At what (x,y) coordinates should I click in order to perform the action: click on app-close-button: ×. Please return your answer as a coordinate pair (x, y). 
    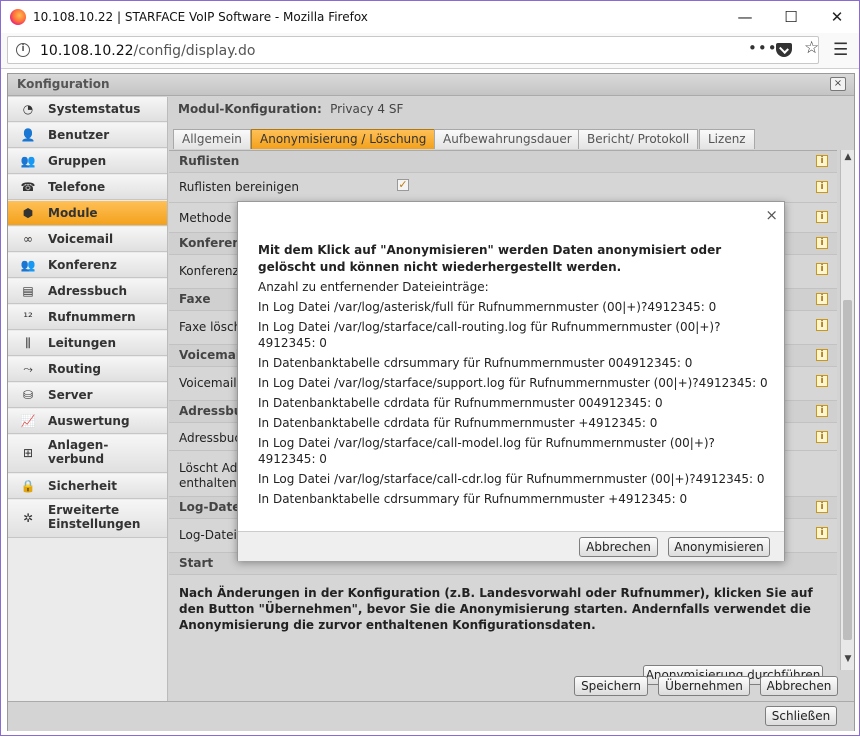
    Looking at the image, I should click on (838, 84).